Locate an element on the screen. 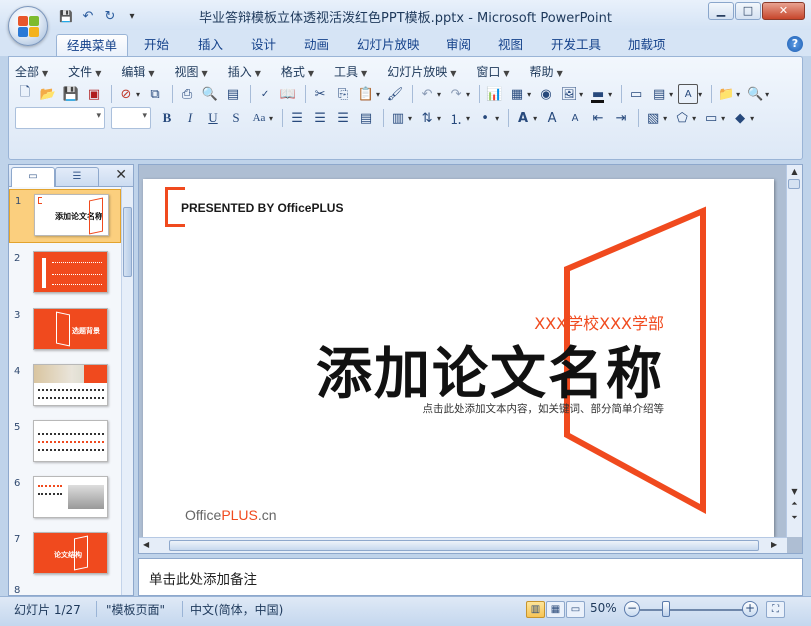  thumbnail-slide-3: 3 选题背景 is located at coordinates (65, 331).